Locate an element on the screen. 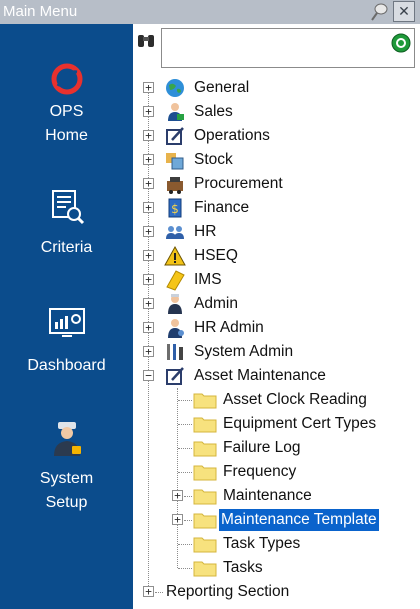 Image resolution: width=420 pixels, height=609 pixels. hr-icon is located at coordinates (175, 232).